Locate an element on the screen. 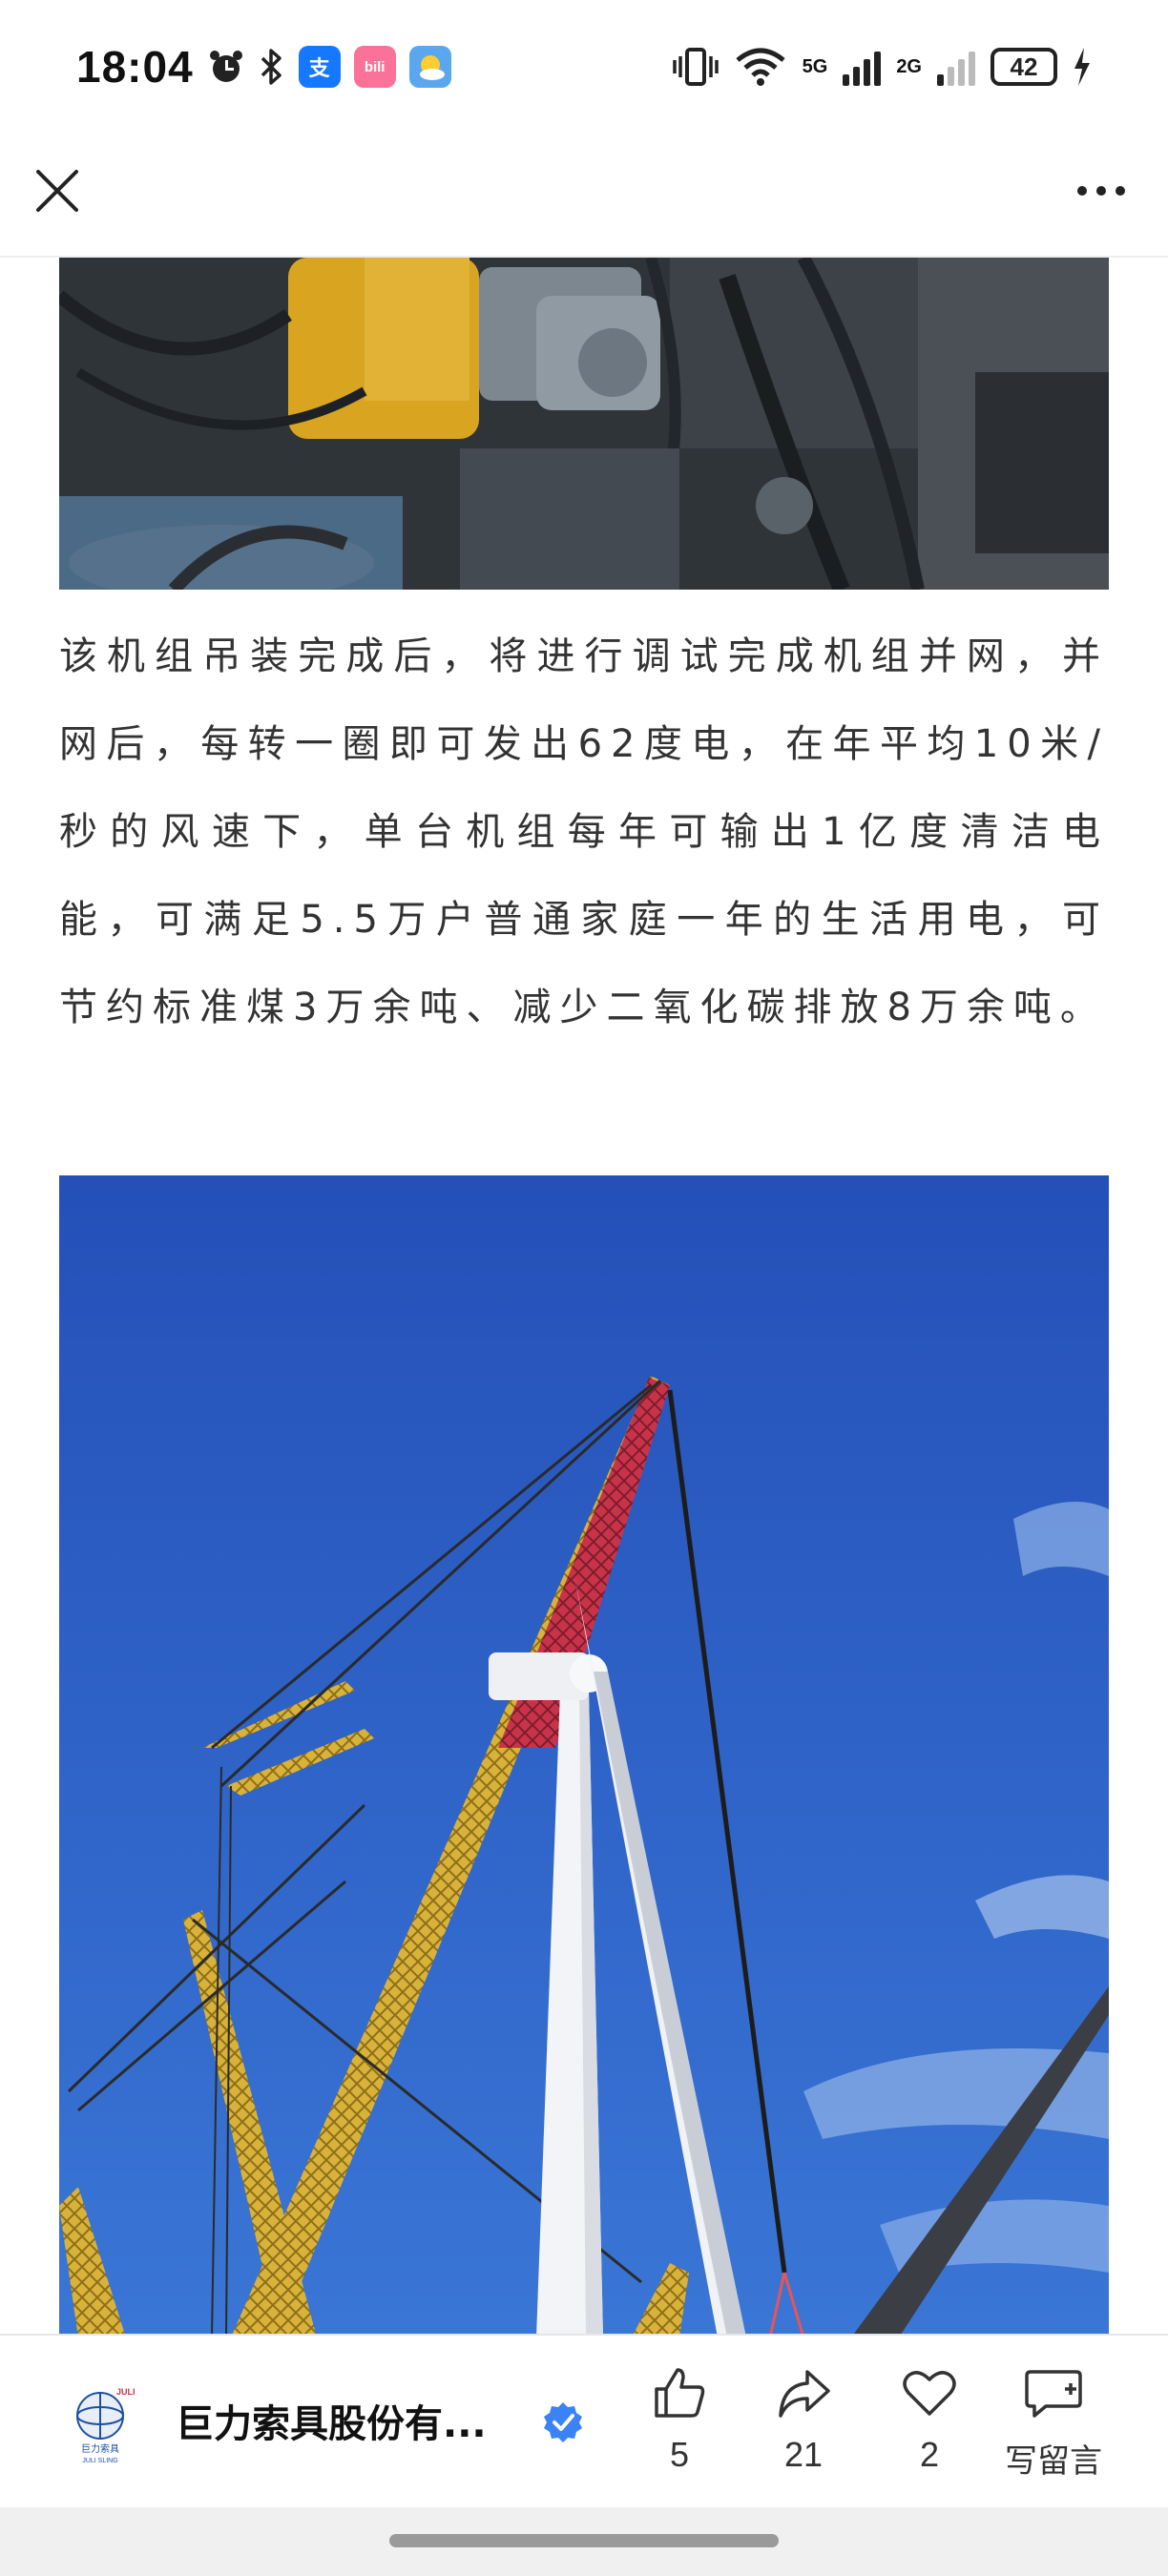  network-label-5g: 5G is located at coordinates (815, 66).